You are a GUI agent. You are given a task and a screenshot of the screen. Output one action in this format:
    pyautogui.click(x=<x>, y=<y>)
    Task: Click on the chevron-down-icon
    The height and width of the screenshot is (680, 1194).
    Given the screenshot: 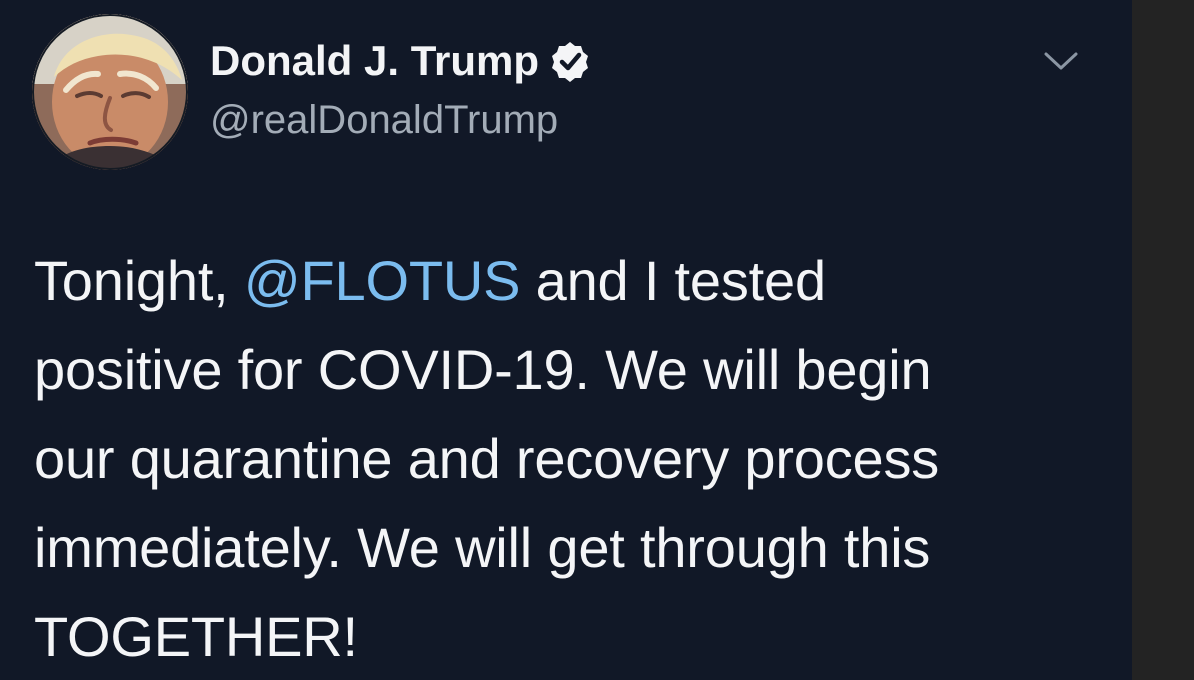 What is the action you would take?
    pyautogui.click(x=1061, y=61)
    